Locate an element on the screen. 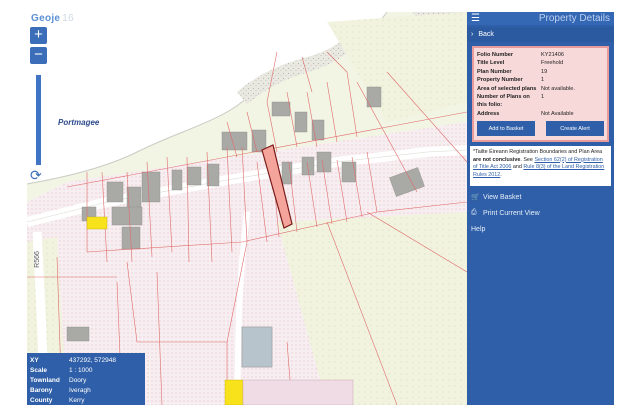  hamburger-menu-icon: ☰ is located at coordinates (478, 18).